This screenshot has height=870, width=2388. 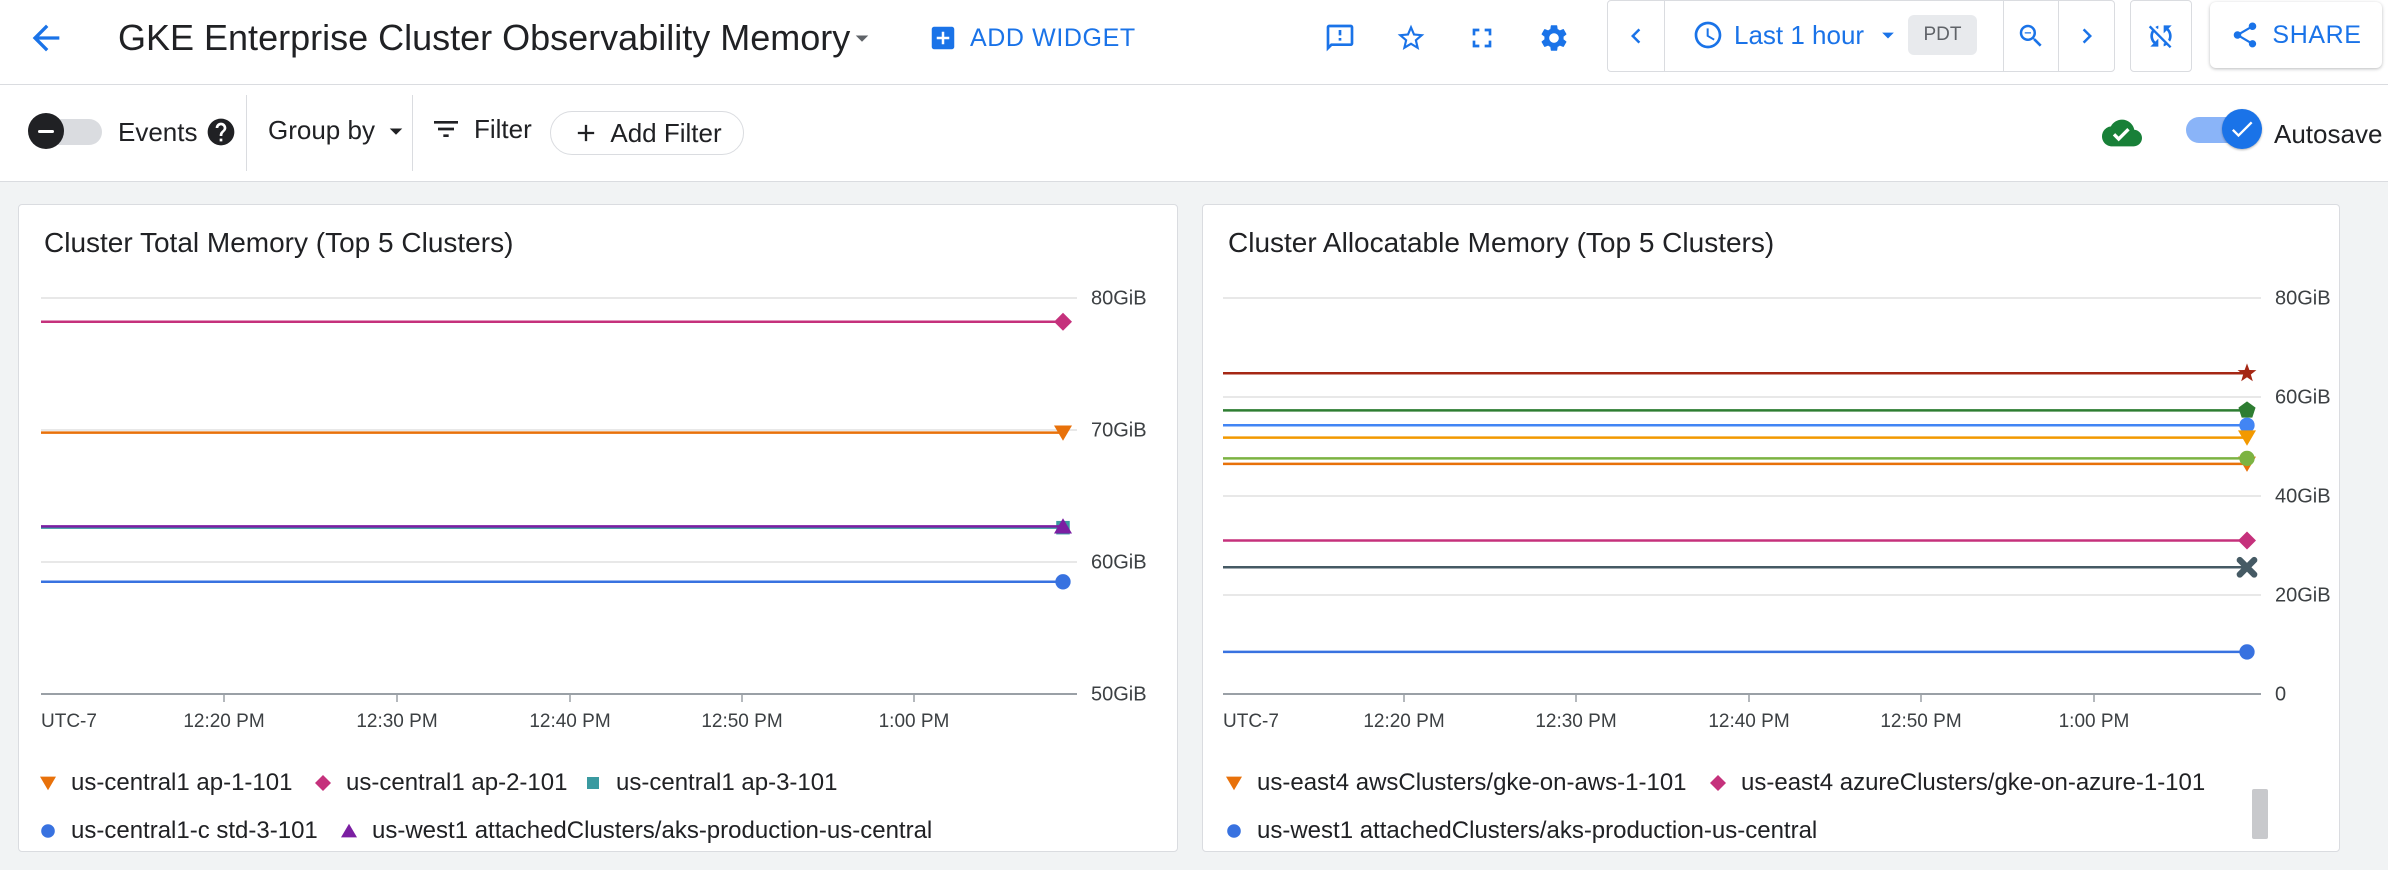 I want to click on fullscreen-icon, so click(x=1482, y=38).